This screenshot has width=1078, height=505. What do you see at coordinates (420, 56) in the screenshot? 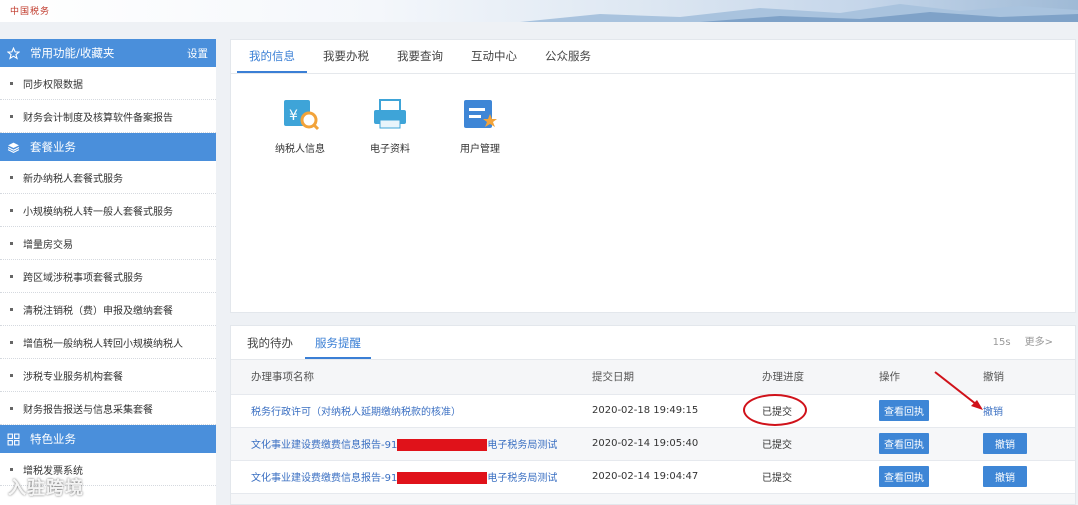
I see `tab-query: 我要查询` at bounding box center [420, 56].